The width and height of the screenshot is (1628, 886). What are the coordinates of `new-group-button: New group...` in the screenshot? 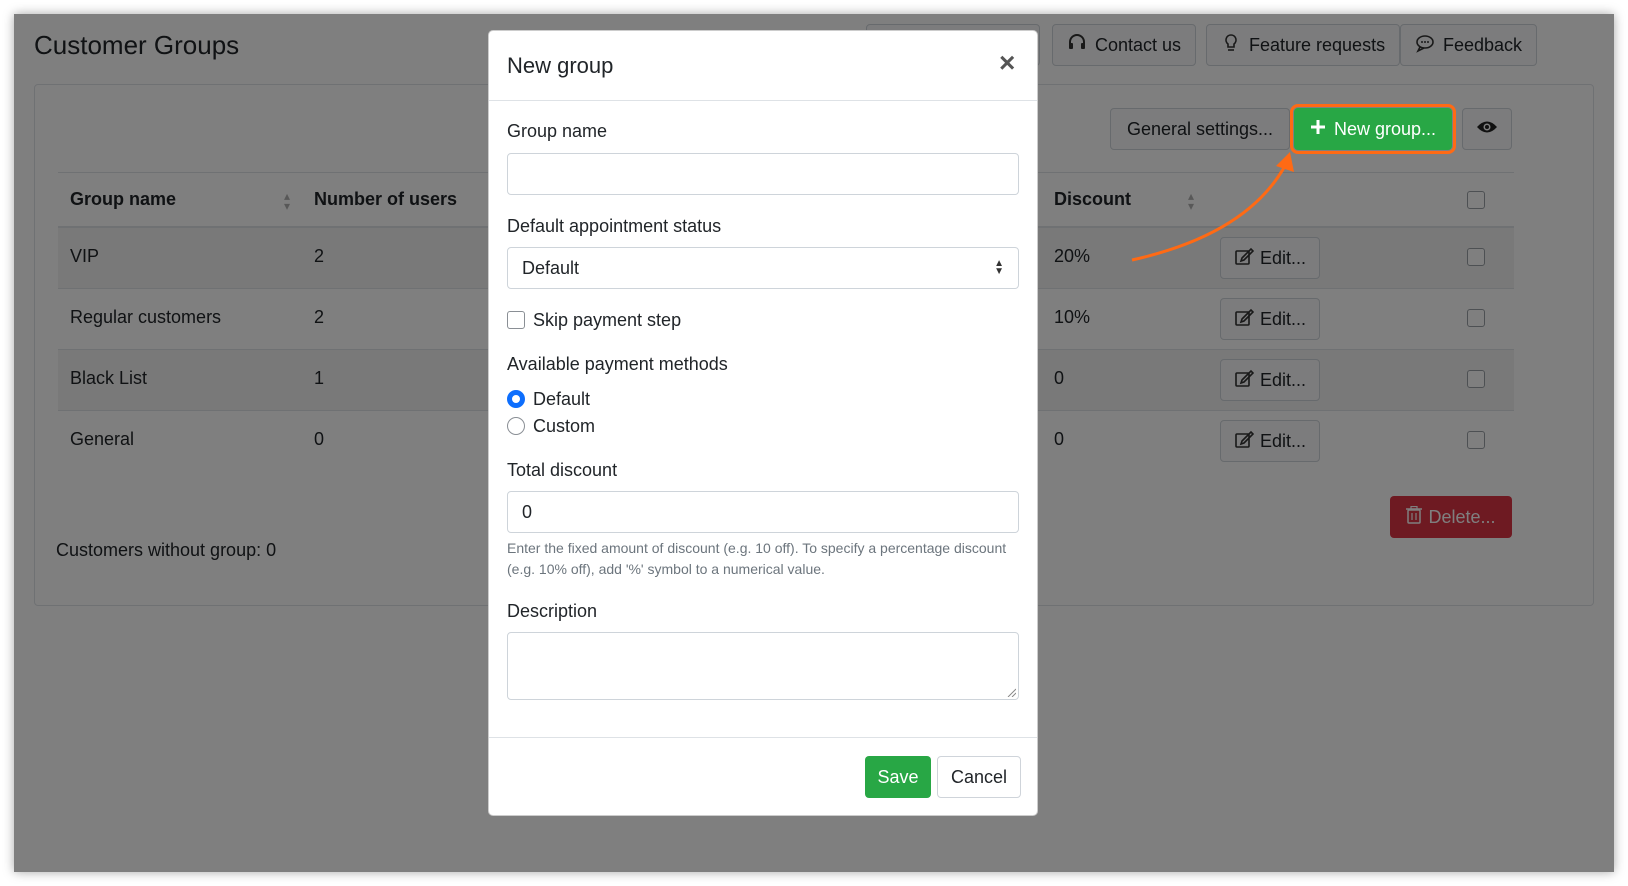 It's located at (1373, 129).